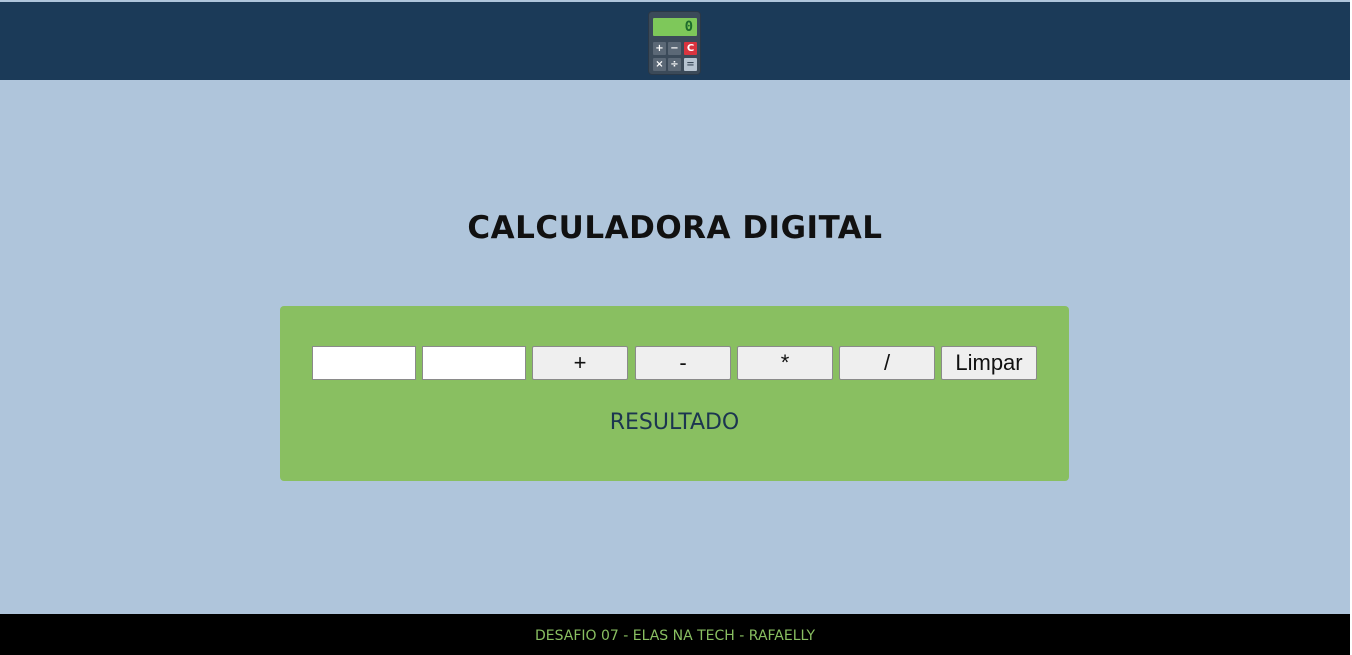  I want to click on add-button: +, so click(580, 363).